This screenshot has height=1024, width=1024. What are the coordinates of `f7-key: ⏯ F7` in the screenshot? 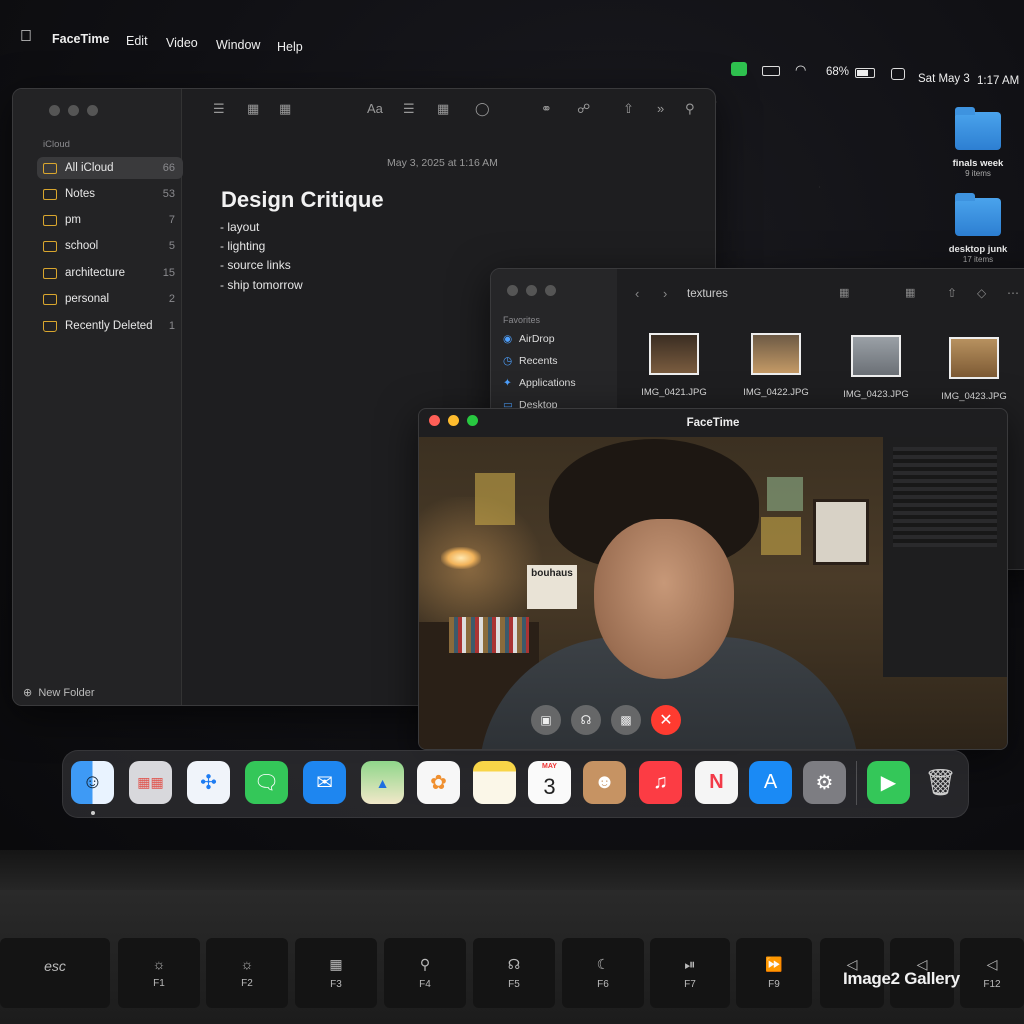 It's located at (690, 973).